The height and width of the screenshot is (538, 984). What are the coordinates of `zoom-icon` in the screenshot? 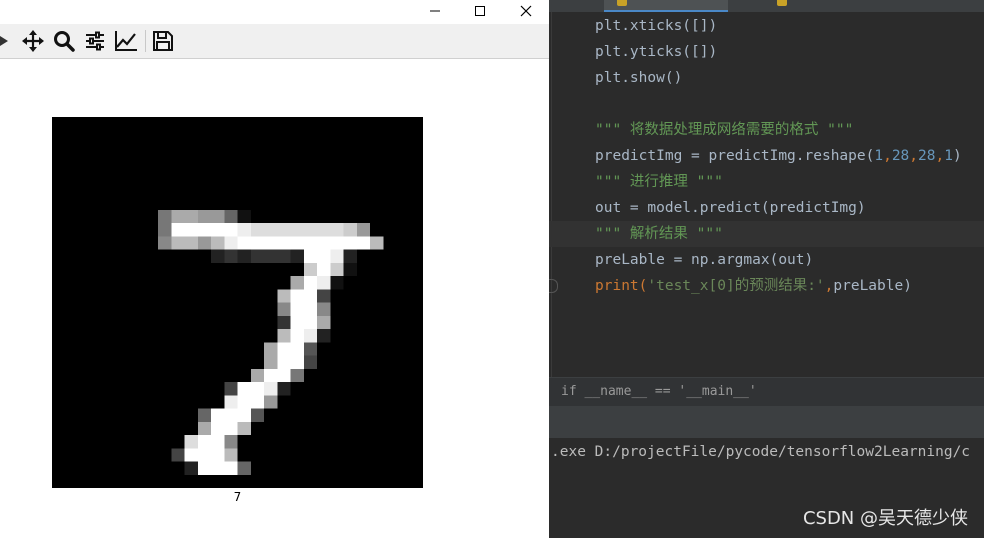 It's located at (64, 41).